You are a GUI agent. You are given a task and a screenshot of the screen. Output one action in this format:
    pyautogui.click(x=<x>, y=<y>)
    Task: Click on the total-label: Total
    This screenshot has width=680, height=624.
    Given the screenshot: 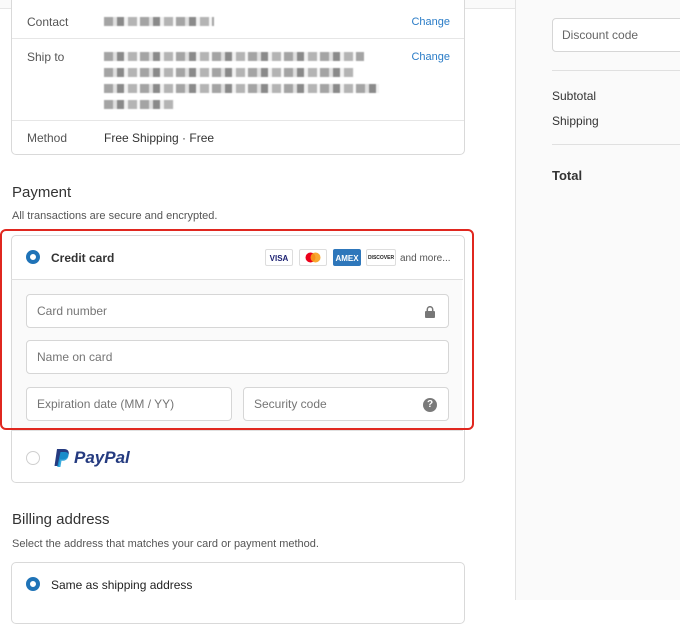 What is the action you would take?
    pyautogui.click(x=567, y=175)
    